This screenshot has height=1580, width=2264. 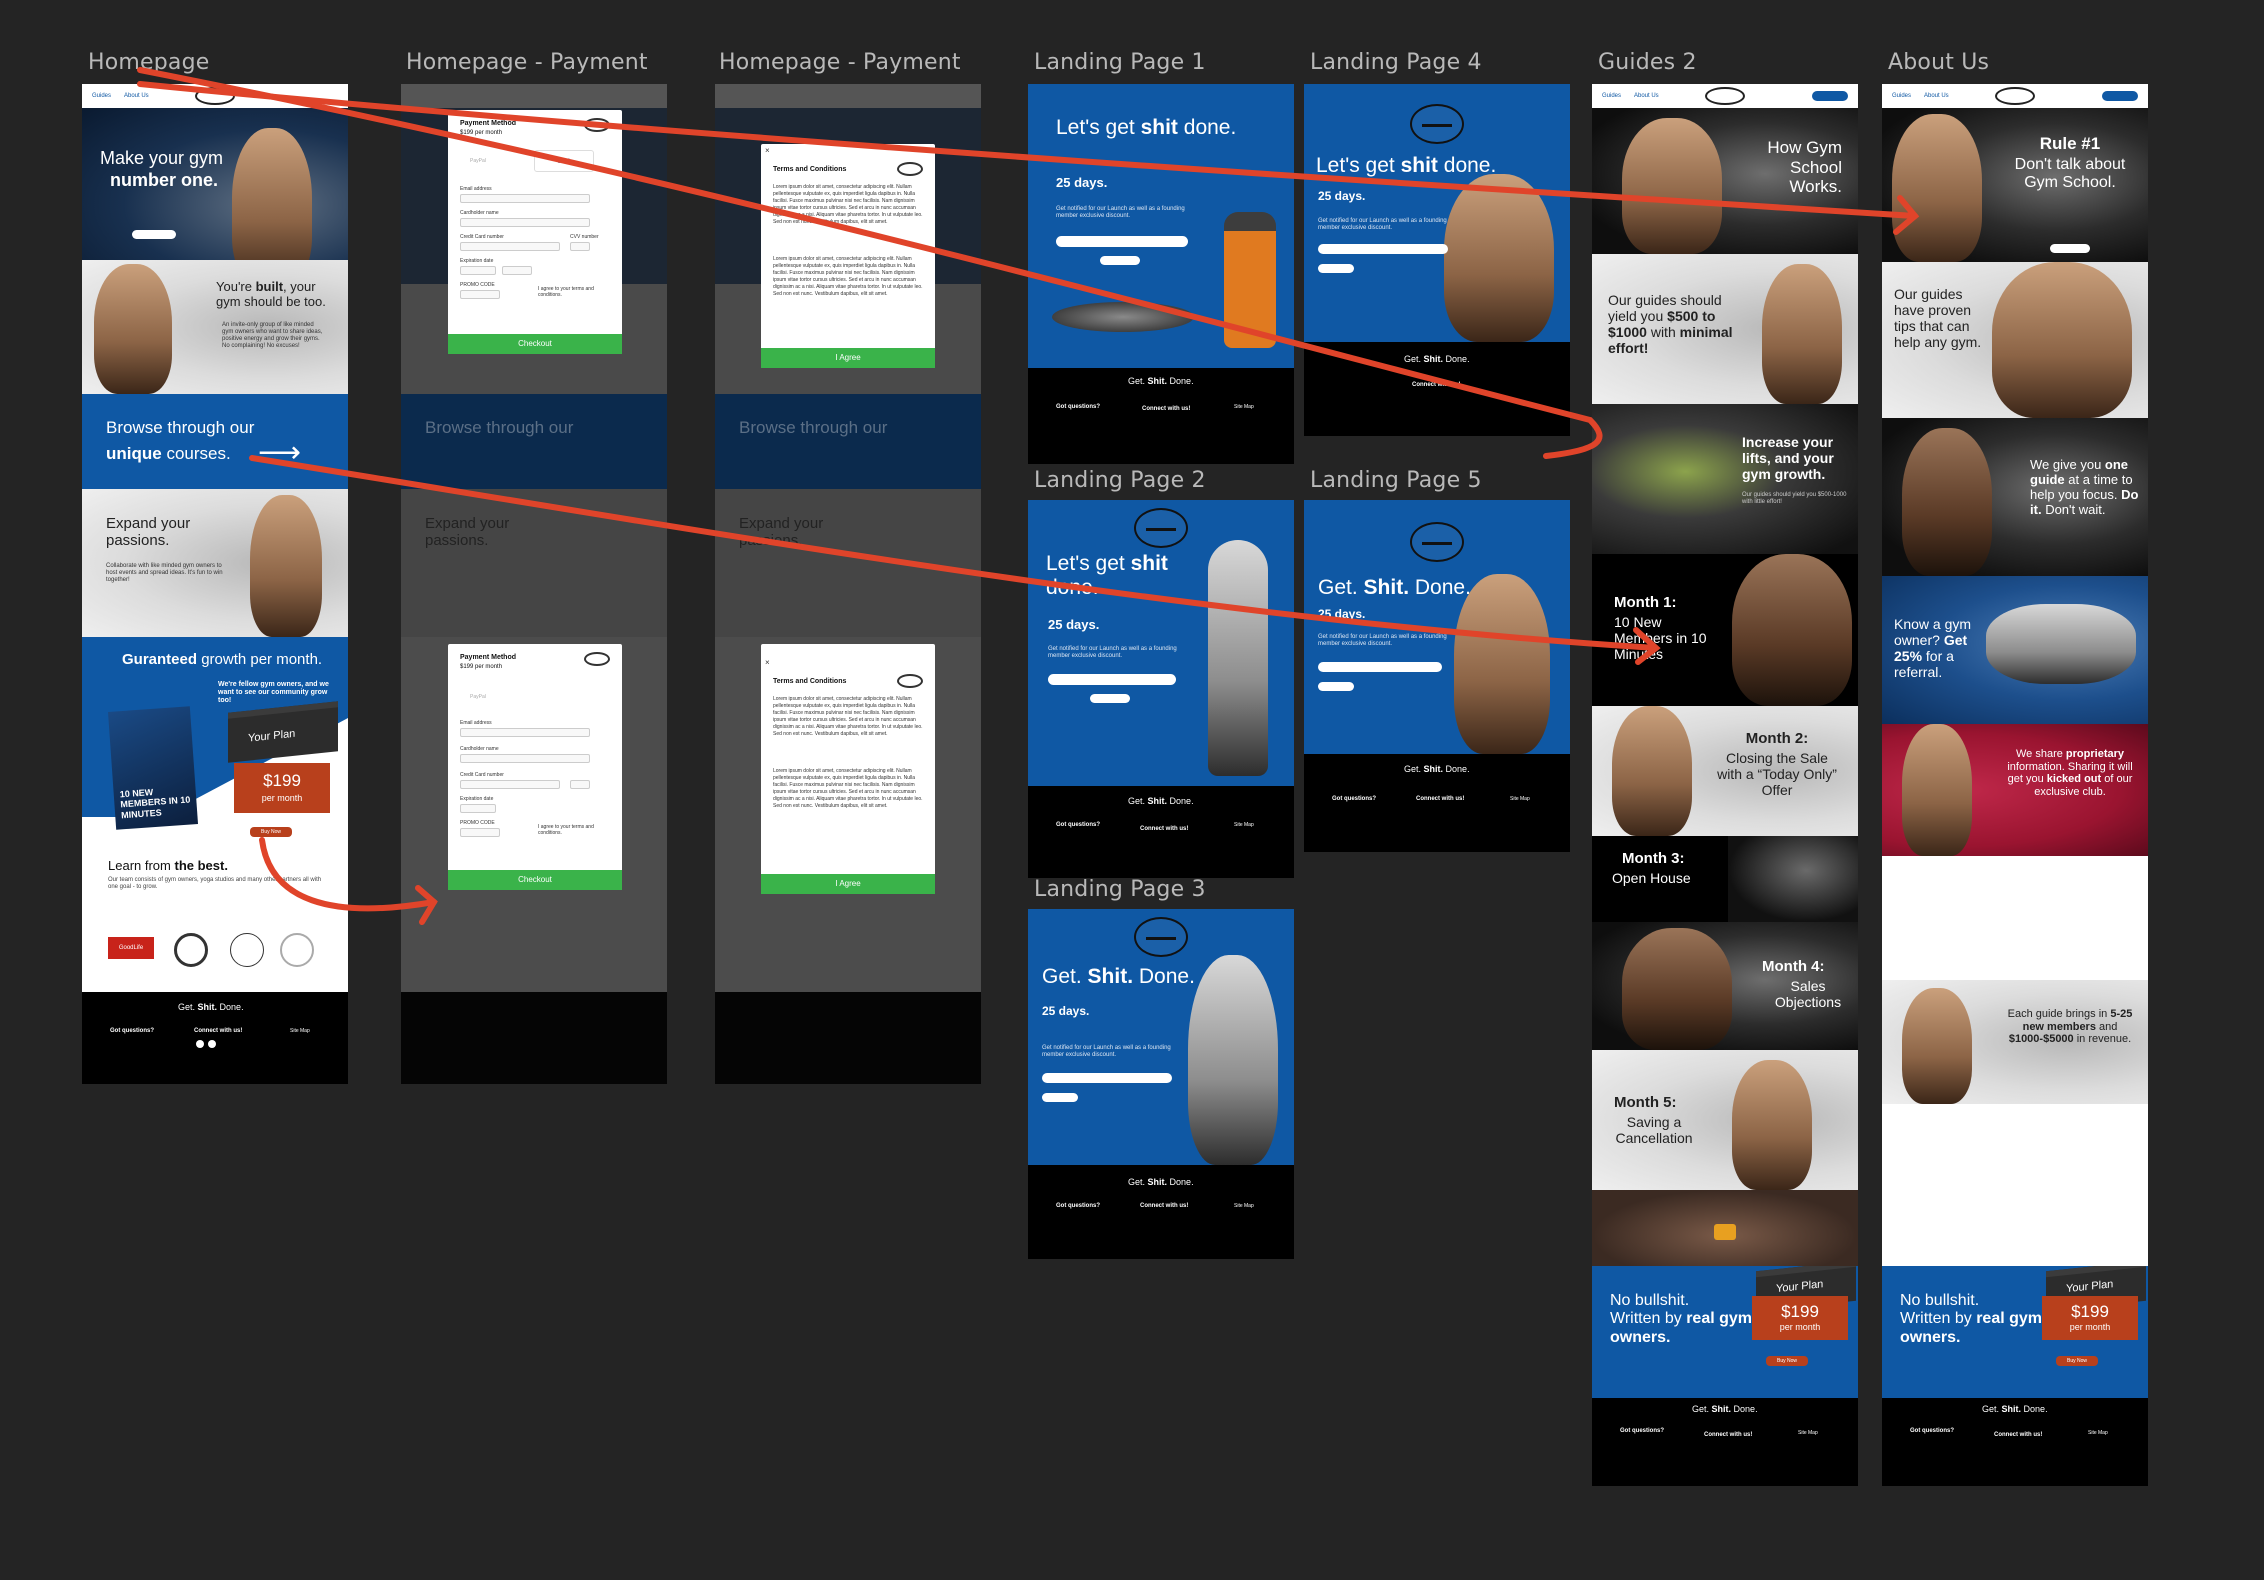 I want to click on checkout-button: Checkout, so click(x=535, y=344).